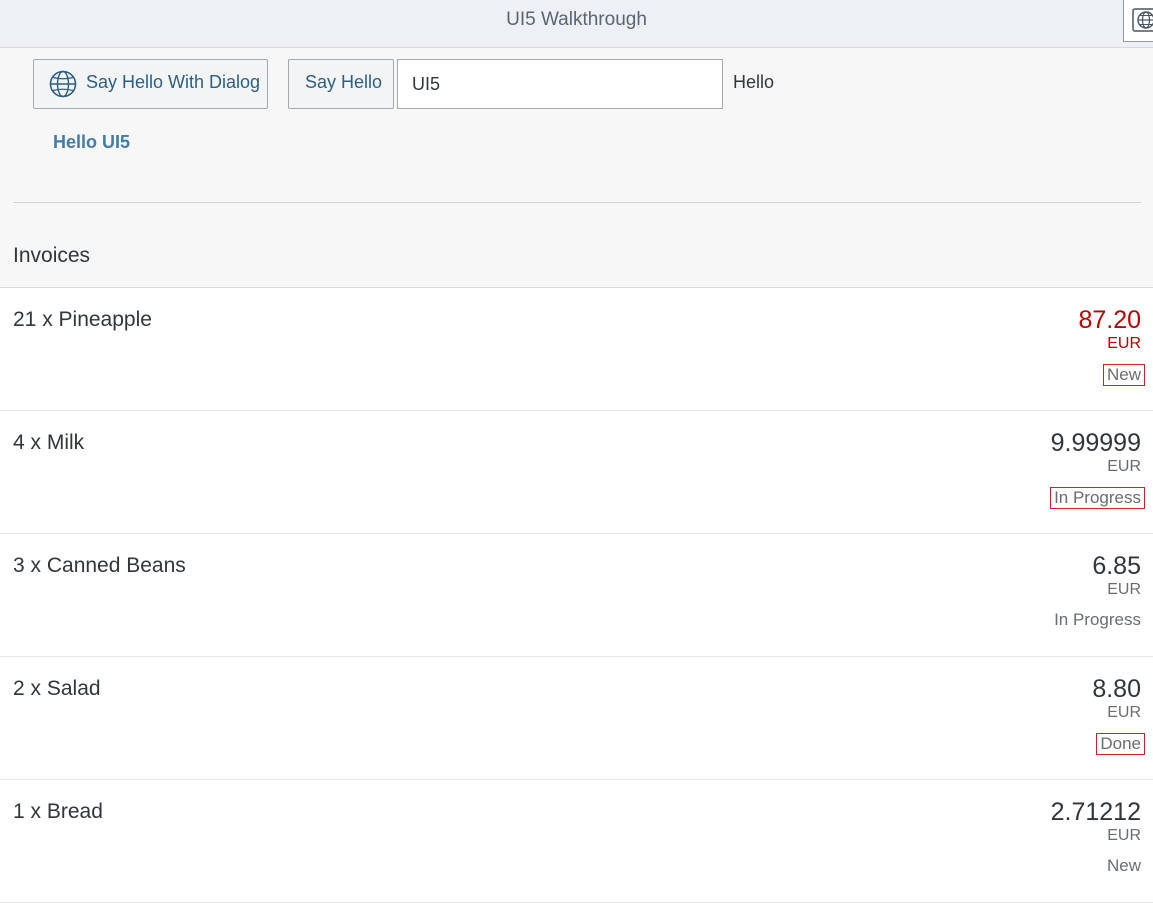 Image resolution: width=1153 pixels, height=903 pixels. I want to click on shell-bar: UI5 Walkthrough, so click(576, 24).